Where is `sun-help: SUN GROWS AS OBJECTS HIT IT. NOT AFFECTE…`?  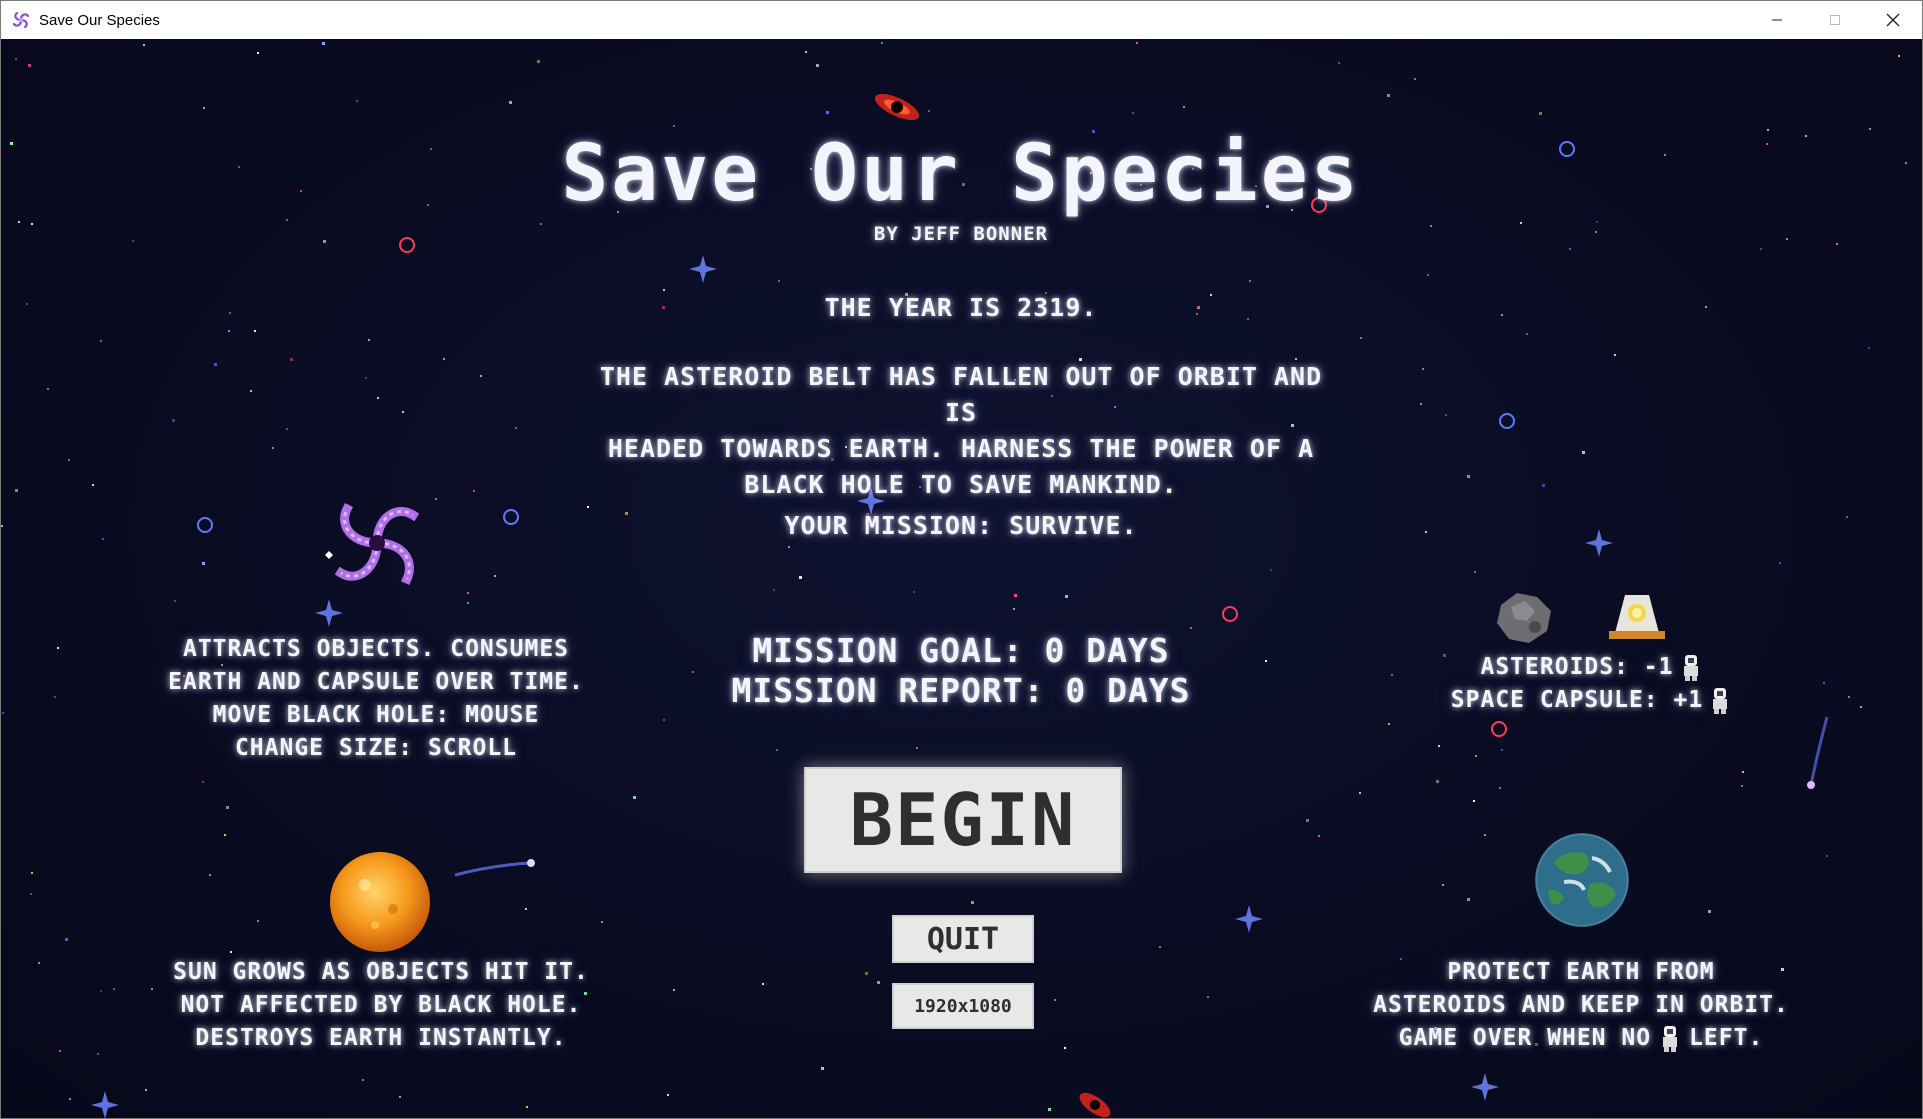
sun-help: SUN GROWS AS OBJECTS HIT IT. NOT AFFECTE… is located at coordinates (381, 1005).